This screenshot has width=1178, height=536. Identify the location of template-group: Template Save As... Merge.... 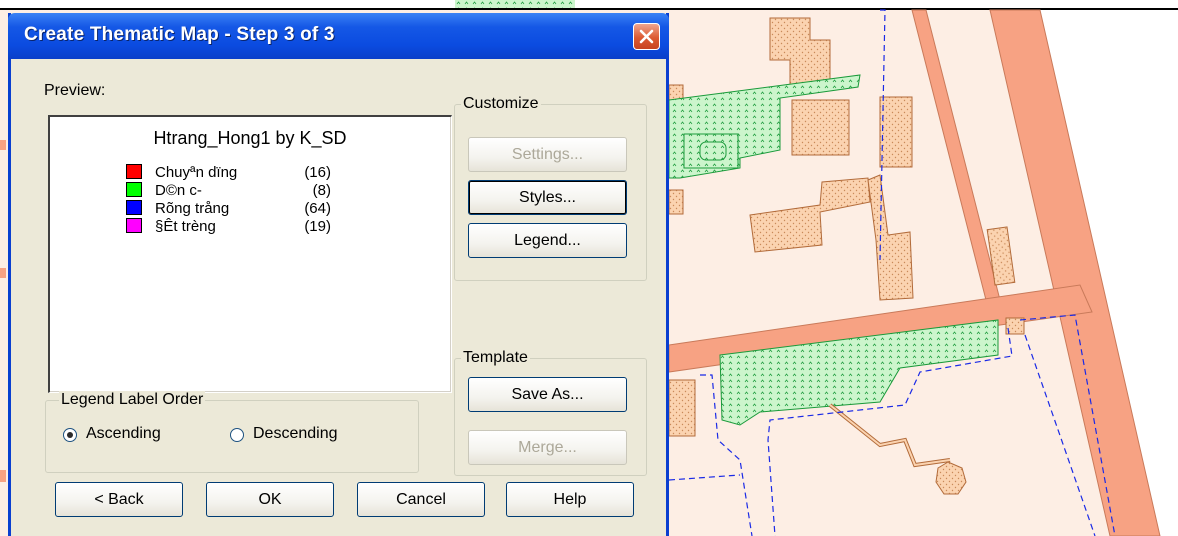
(550, 412).